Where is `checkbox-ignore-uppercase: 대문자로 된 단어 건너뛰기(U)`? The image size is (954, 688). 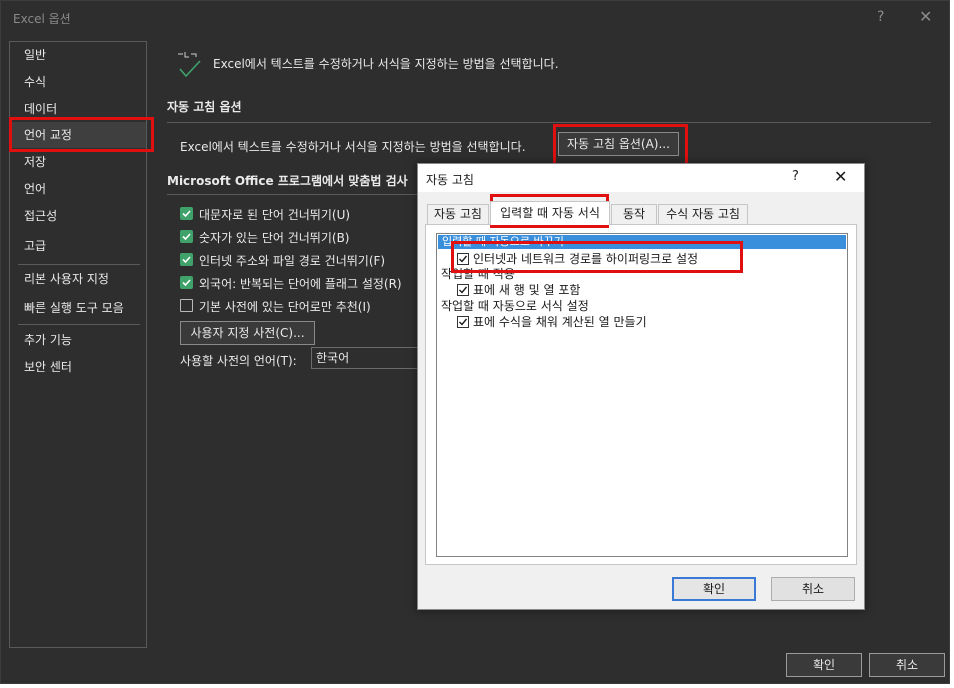
checkbox-ignore-uppercase: 대문자로 된 단어 건너뛰기(U) is located at coordinates (300, 214).